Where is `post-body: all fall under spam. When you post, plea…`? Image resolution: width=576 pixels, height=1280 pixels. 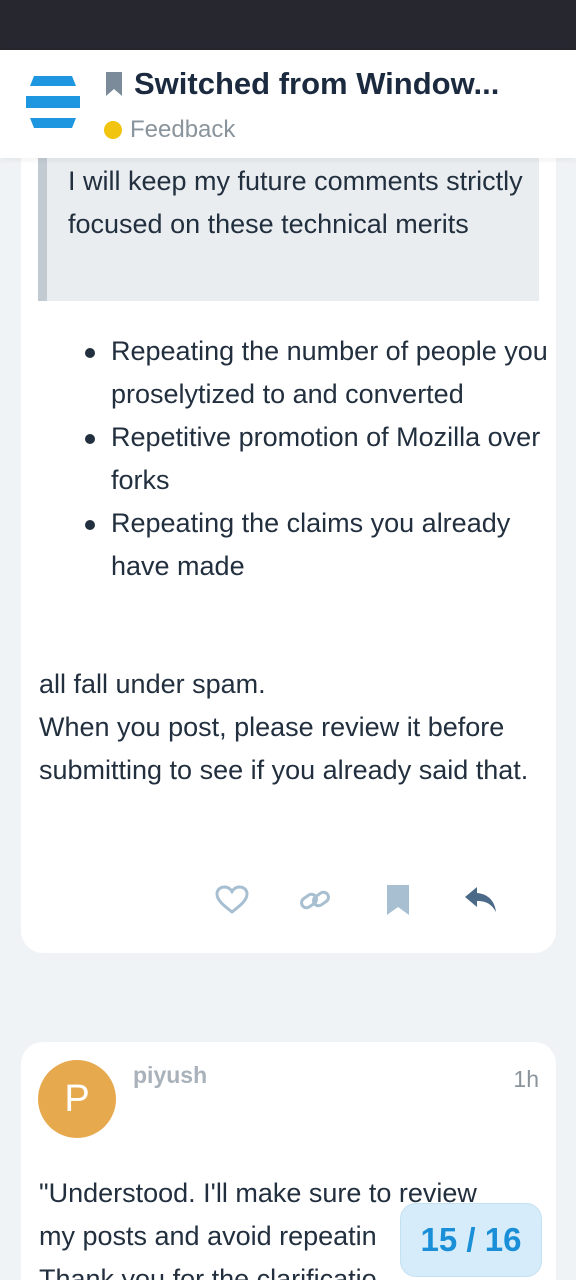 post-body: all fall under spam. When you post, plea… is located at coordinates (294, 727).